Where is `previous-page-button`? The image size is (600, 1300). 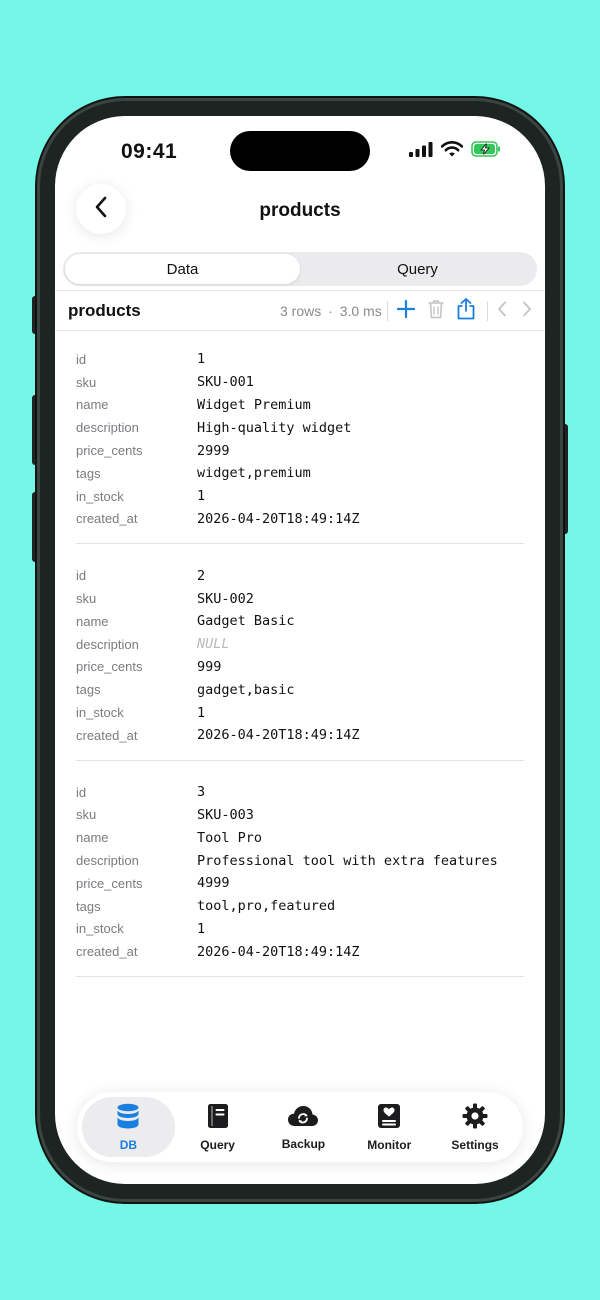 previous-page-button is located at coordinates (502, 311).